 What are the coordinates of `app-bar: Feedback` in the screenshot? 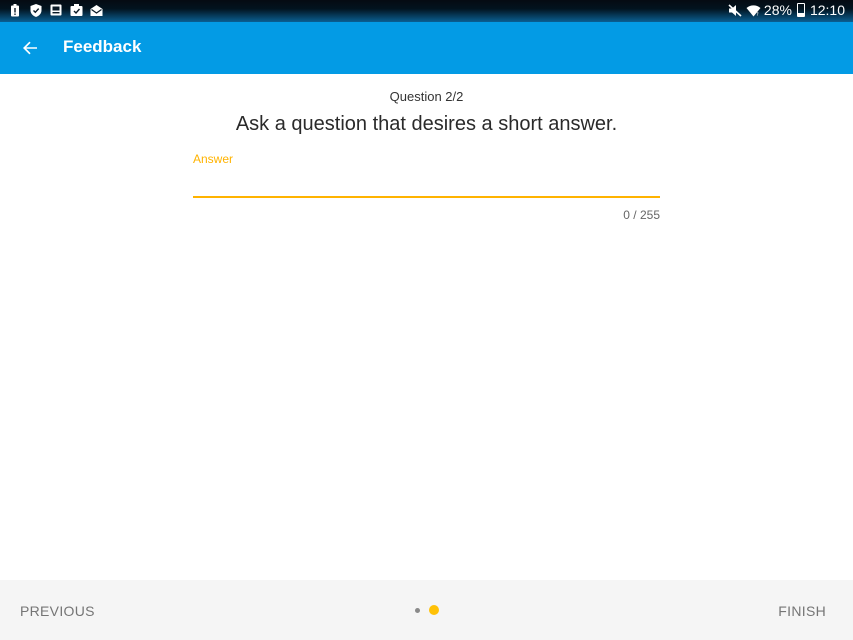 It's located at (426, 48).